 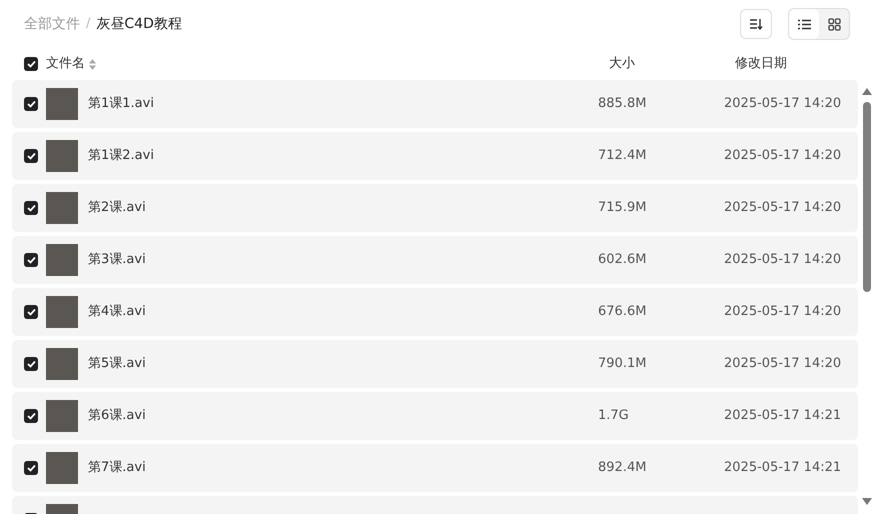 What do you see at coordinates (623, 260) in the screenshot?
I see `file-size: 602.6M` at bounding box center [623, 260].